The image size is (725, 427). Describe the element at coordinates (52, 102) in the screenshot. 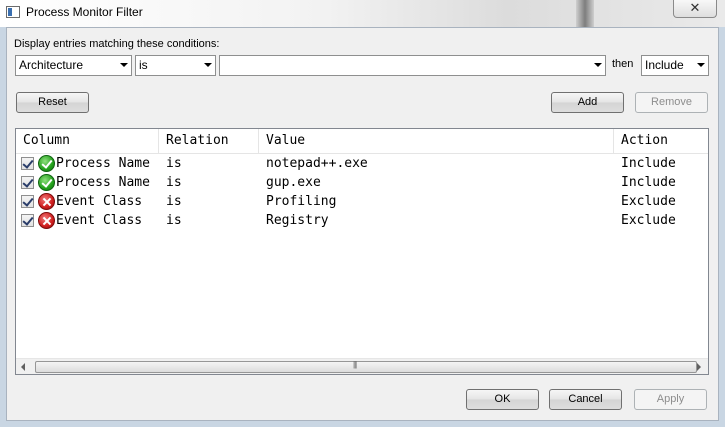

I see `reset-button: Reset` at that location.